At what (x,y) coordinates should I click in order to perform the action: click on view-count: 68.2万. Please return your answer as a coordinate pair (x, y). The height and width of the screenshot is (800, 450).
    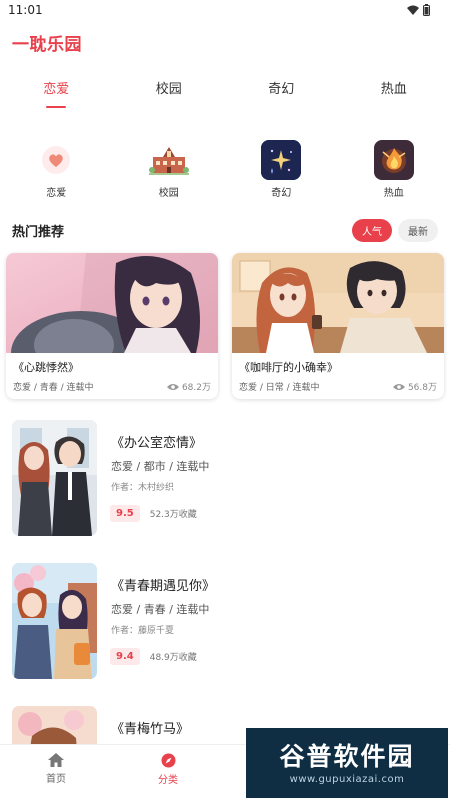
    Looking at the image, I should click on (188, 386).